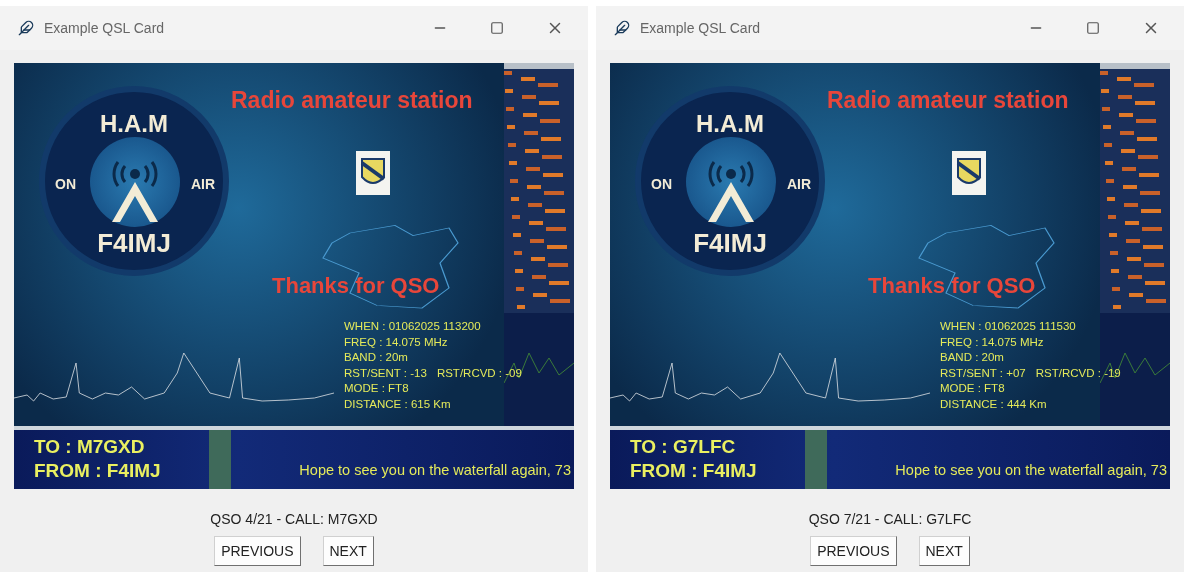 This screenshot has width=1184, height=576. I want to click on qso-detail-text: DISTANCE : 615 Km, so click(397, 404).